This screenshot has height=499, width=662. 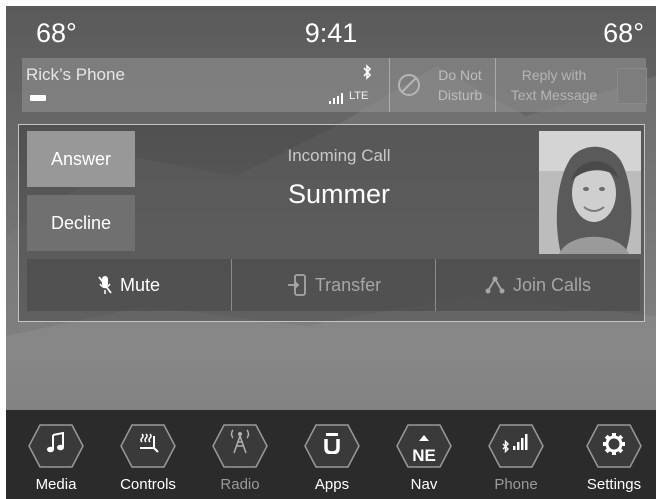 What do you see at coordinates (75, 74) in the screenshot?
I see `phone-name: Rick’s Phone` at bounding box center [75, 74].